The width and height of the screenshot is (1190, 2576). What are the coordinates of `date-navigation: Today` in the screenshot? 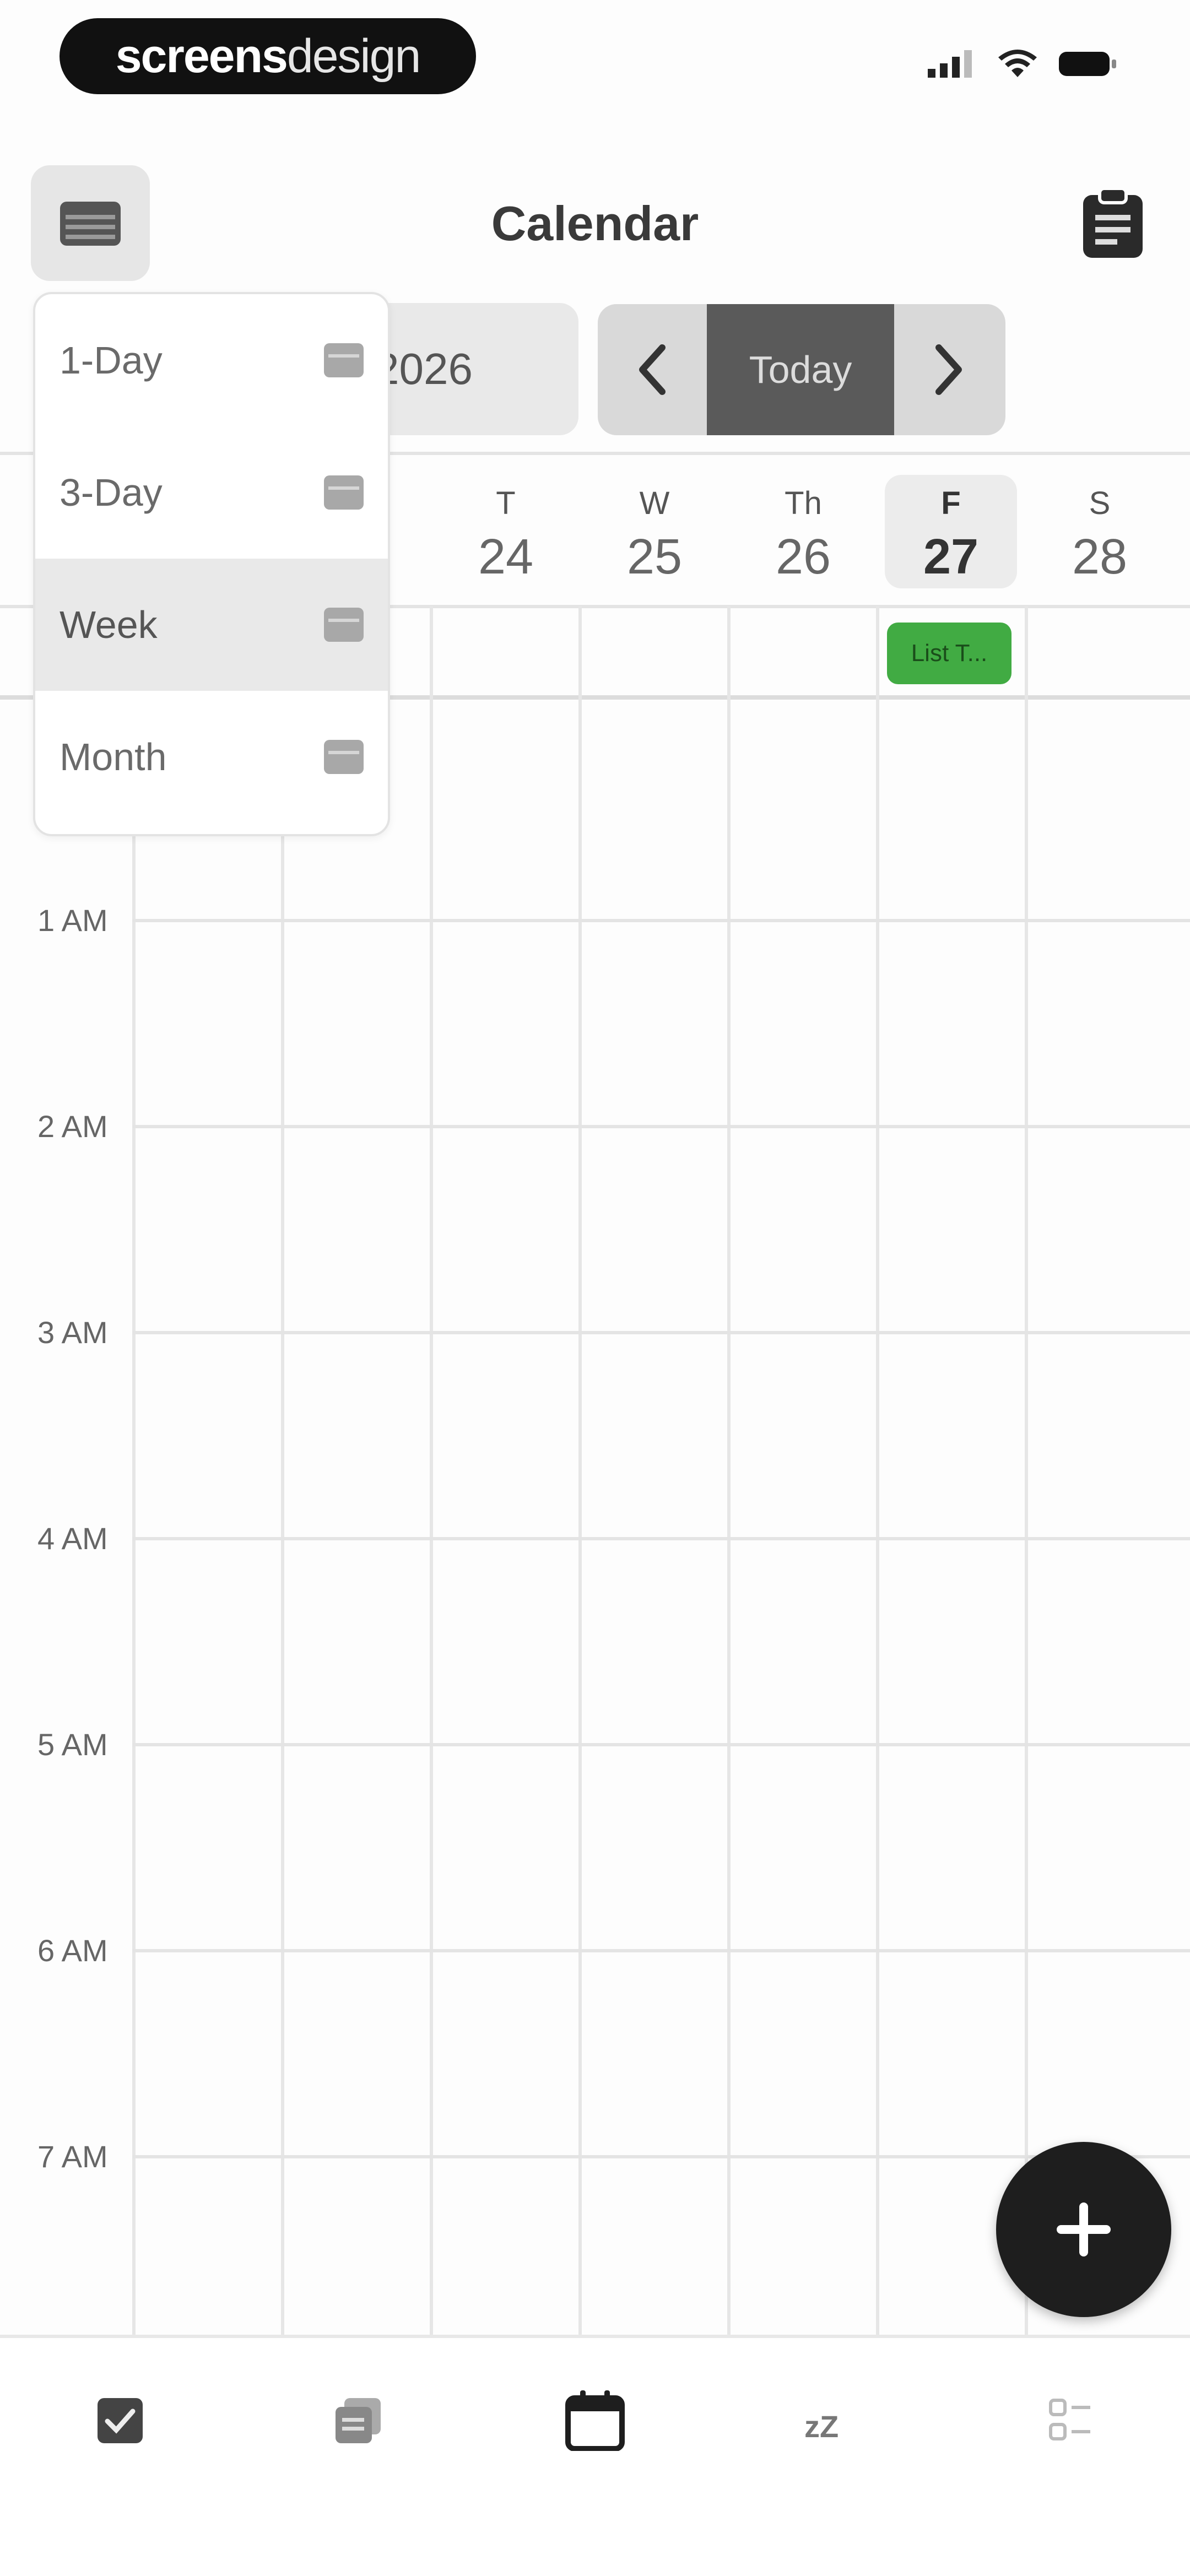 It's located at (801, 369).